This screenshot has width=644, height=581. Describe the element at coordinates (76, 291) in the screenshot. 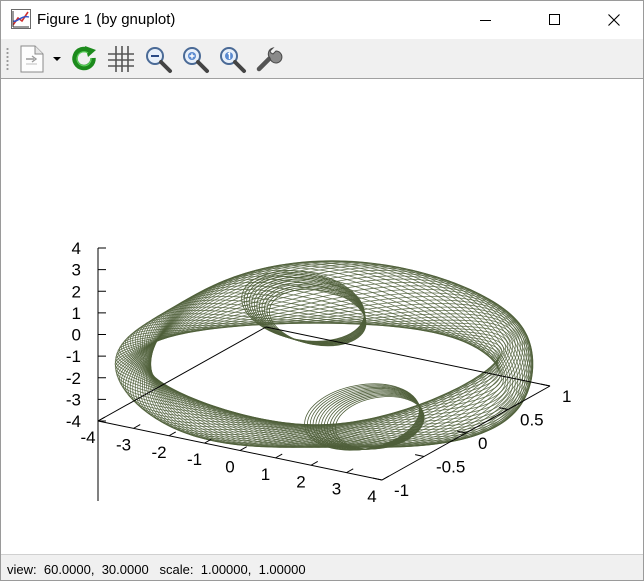

I see `z-tick-label: 2` at that location.